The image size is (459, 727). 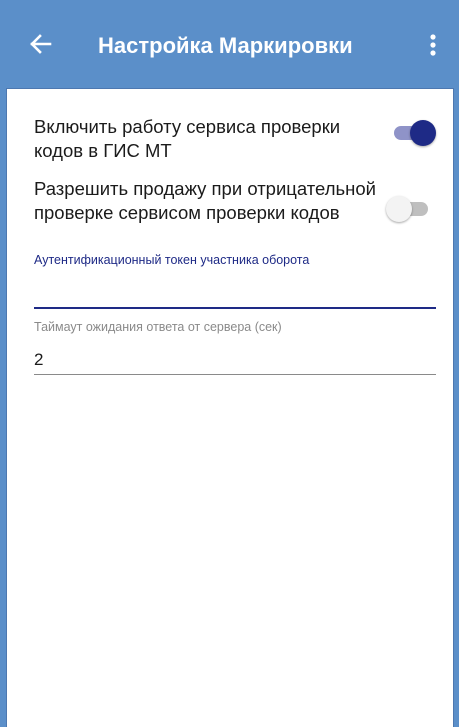 I want to click on more-vertical-icon, so click(x=433, y=45).